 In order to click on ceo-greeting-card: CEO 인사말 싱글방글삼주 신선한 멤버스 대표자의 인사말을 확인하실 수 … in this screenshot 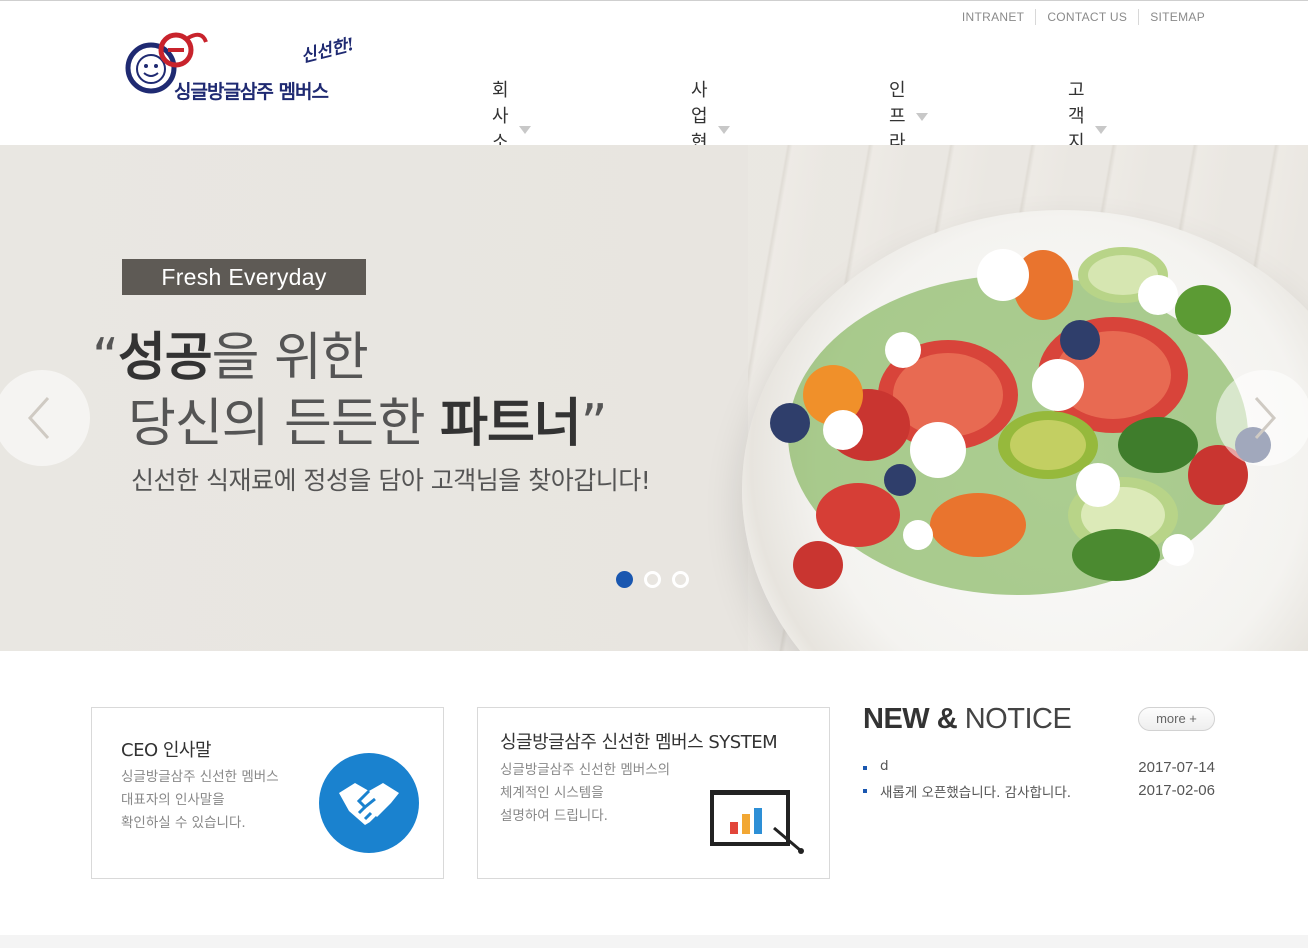, I will do `click(267, 793)`.